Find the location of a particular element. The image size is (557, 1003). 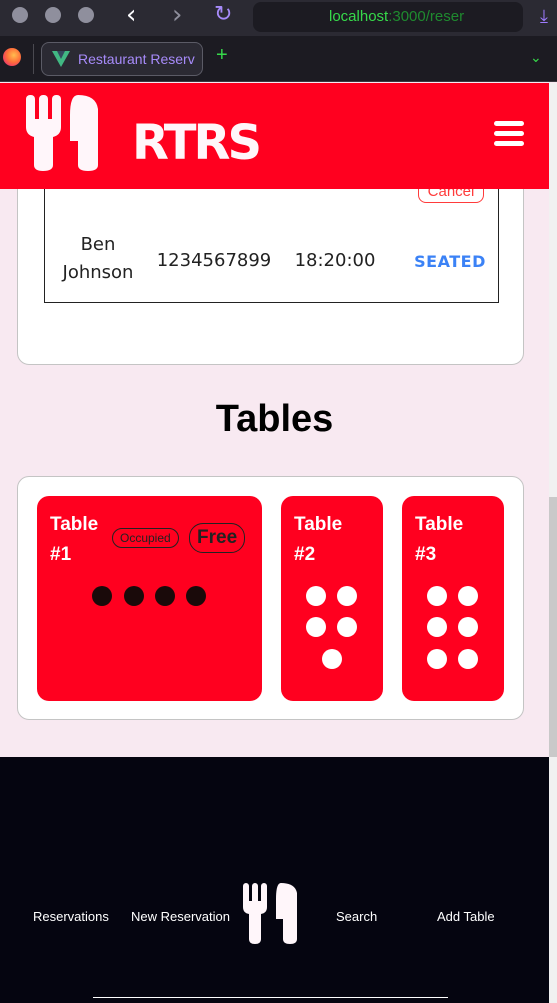

url-bar: localhost:3000/reser is located at coordinates (388, 17).